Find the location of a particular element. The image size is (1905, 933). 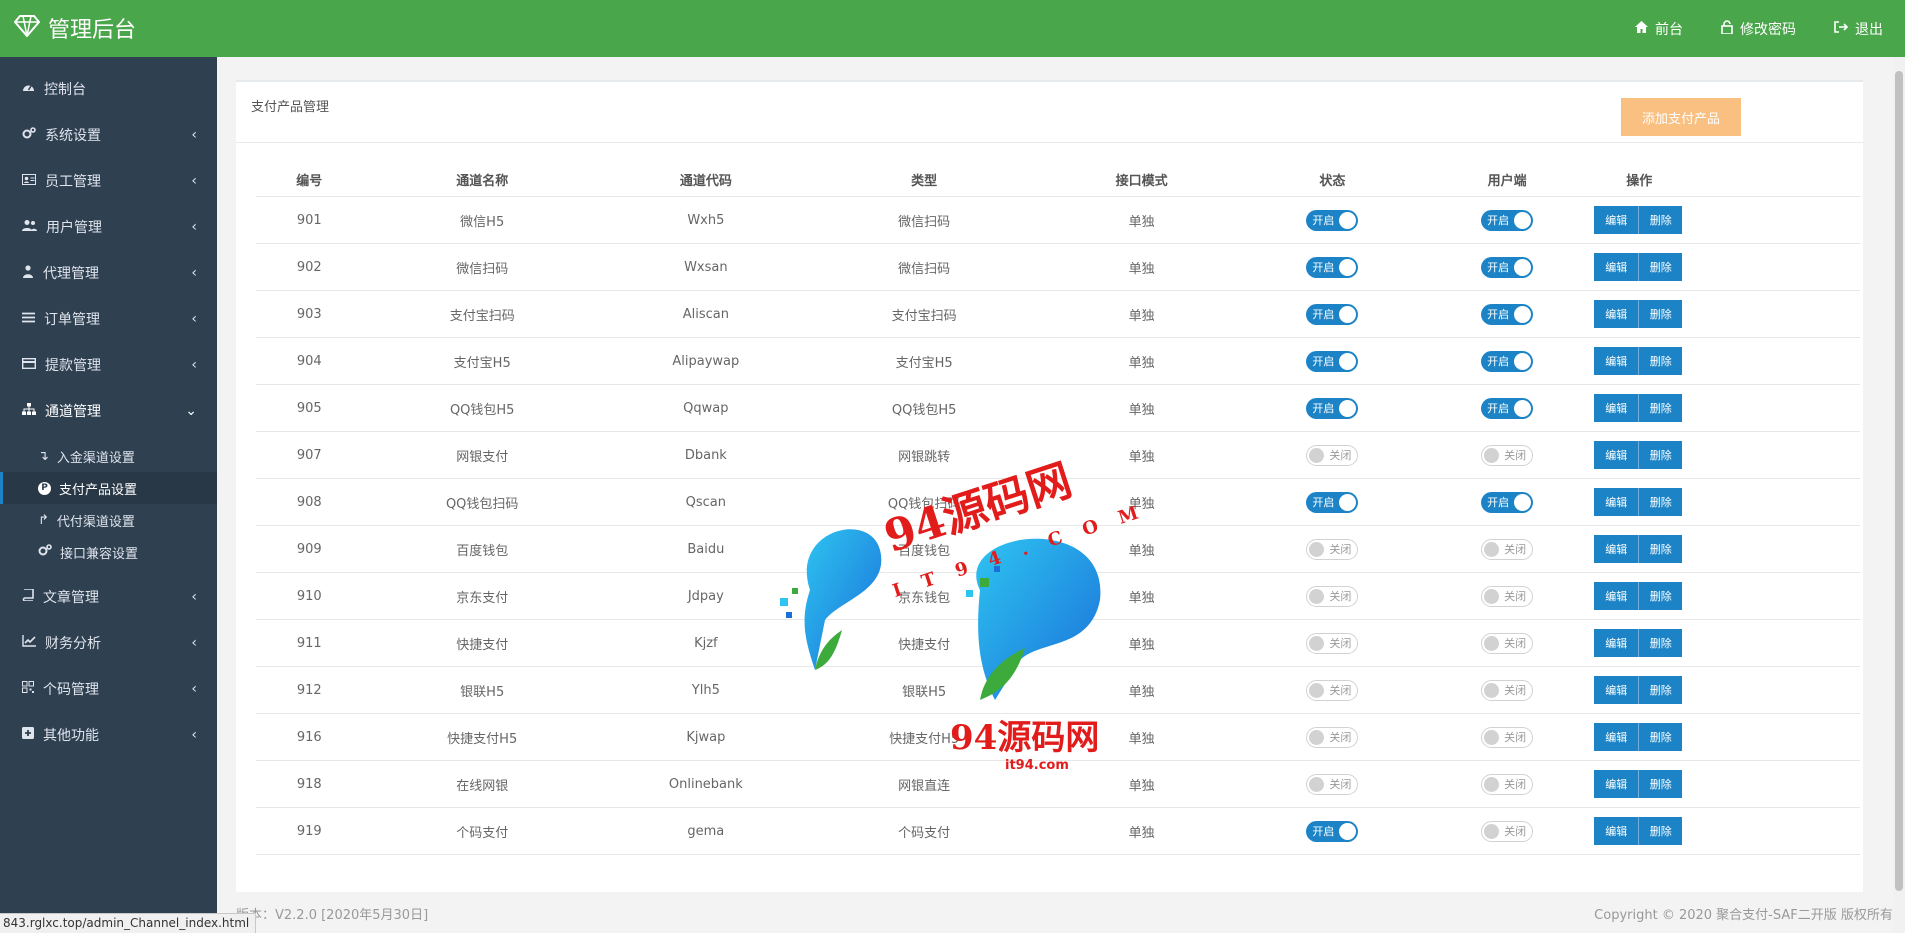

browser-status-url: 843.rglxc.top/admin_Channel_index.html is located at coordinates (128, 923).